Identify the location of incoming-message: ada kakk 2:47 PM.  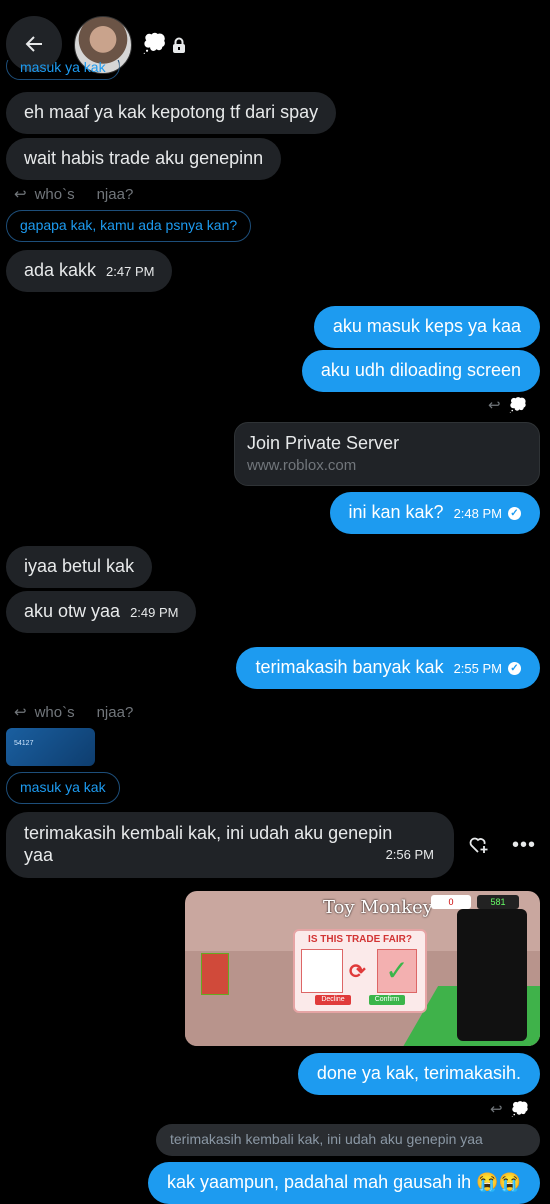
(89, 271).